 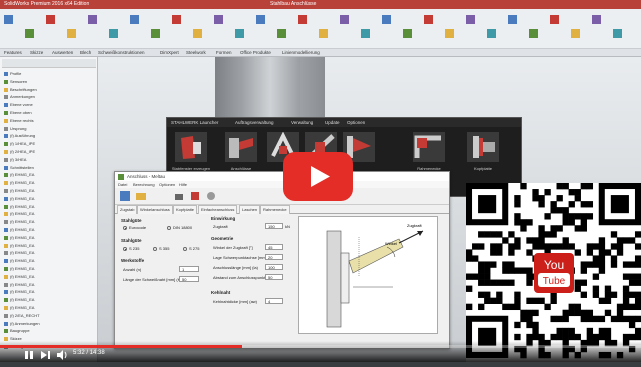 I want to click on tab-dimxpert: DimXpert, so click(x=169, y=53).